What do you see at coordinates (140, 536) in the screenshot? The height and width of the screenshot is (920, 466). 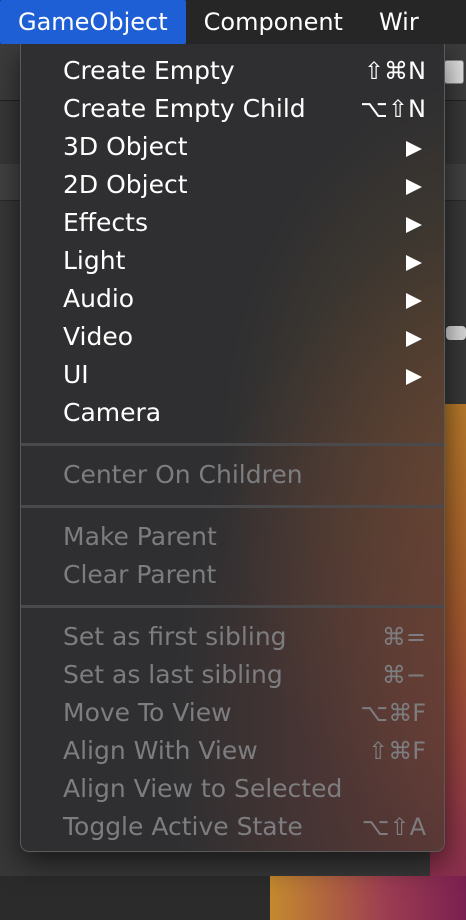 I see `menu-item-label: Make Parent` at bounding box center [140, 536].